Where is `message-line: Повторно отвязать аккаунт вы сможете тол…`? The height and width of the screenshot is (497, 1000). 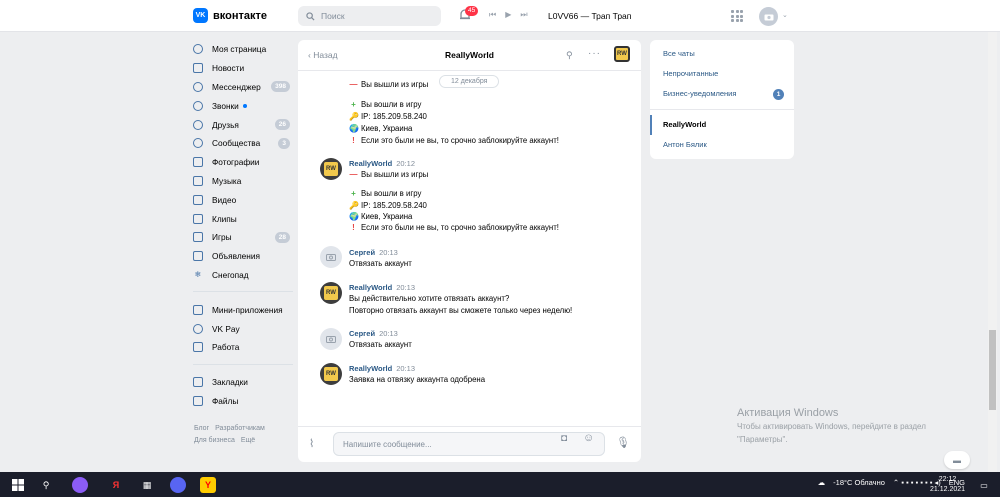
message-line: Повторно отвязать аккаунт вы сможете тол… is located at coordinates (460, 310).